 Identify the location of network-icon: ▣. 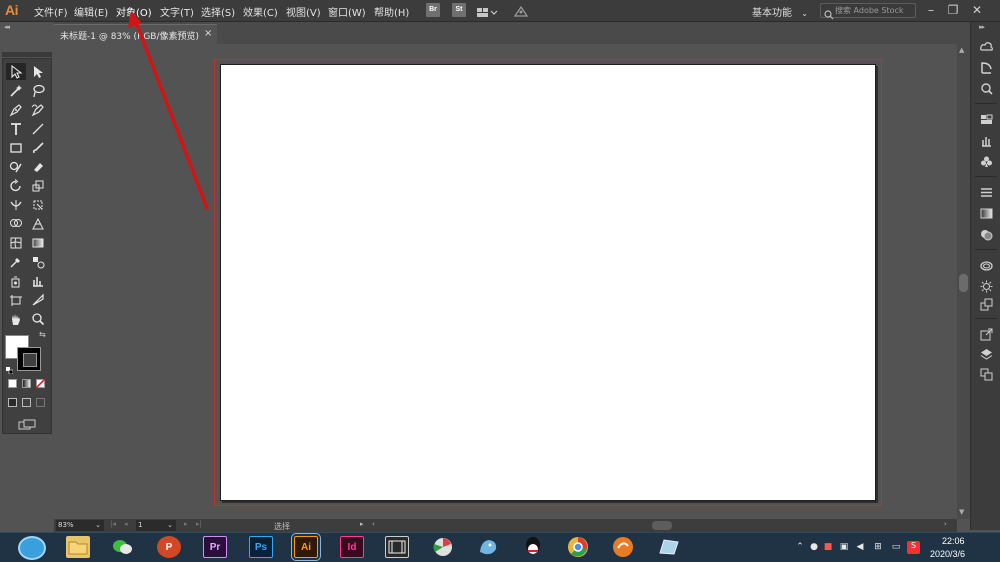
(844, 547).